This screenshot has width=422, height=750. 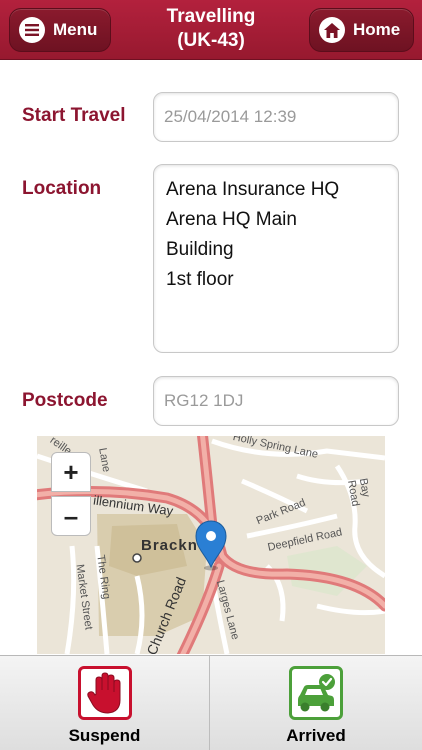 I want to click on hamburger-icon, so click(x=32, y=30).